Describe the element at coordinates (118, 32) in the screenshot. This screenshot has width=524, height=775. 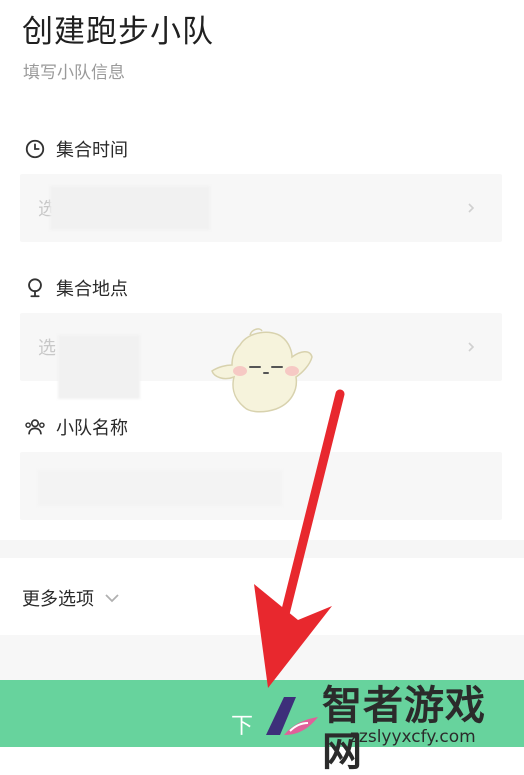
I see `page-title: 创建跑步小队` at that location.